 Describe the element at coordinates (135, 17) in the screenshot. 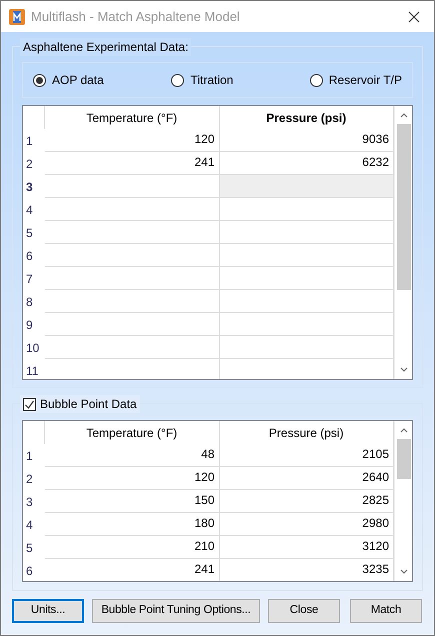

I see `window-title: Multiflash - Match Asphaltene Model` at that location.